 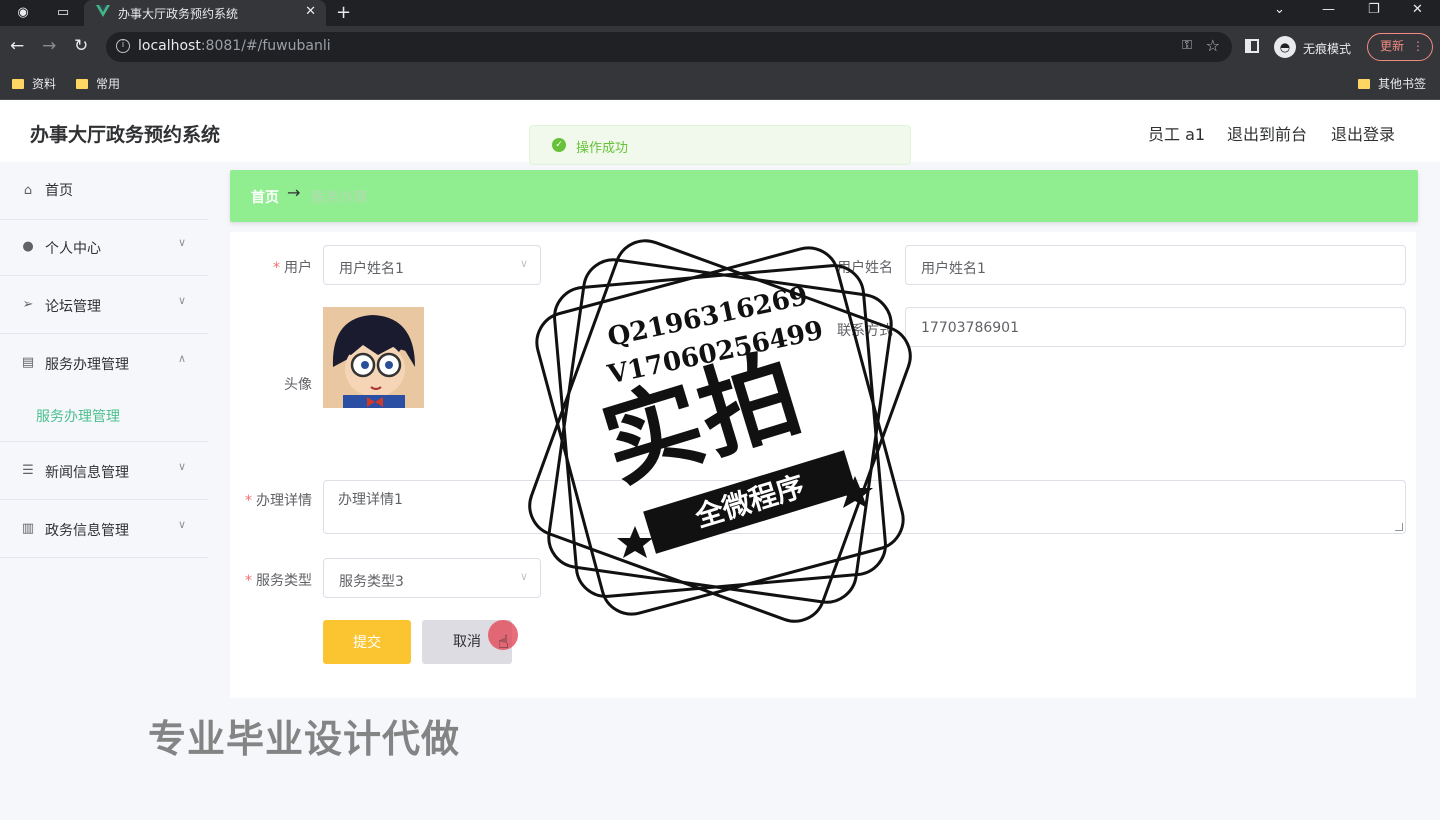 I want to click on hand-cursor-icon: ☝, so click(x=503, y=642).